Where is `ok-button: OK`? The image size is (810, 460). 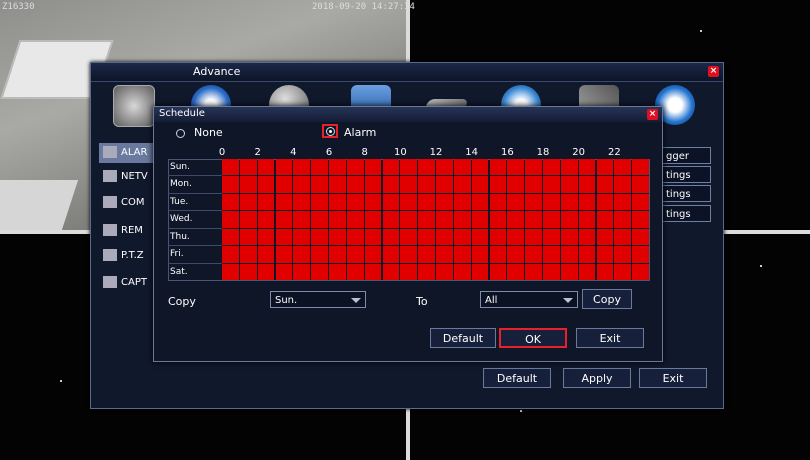 ok-button: OK is located at coordinates (533, 338).